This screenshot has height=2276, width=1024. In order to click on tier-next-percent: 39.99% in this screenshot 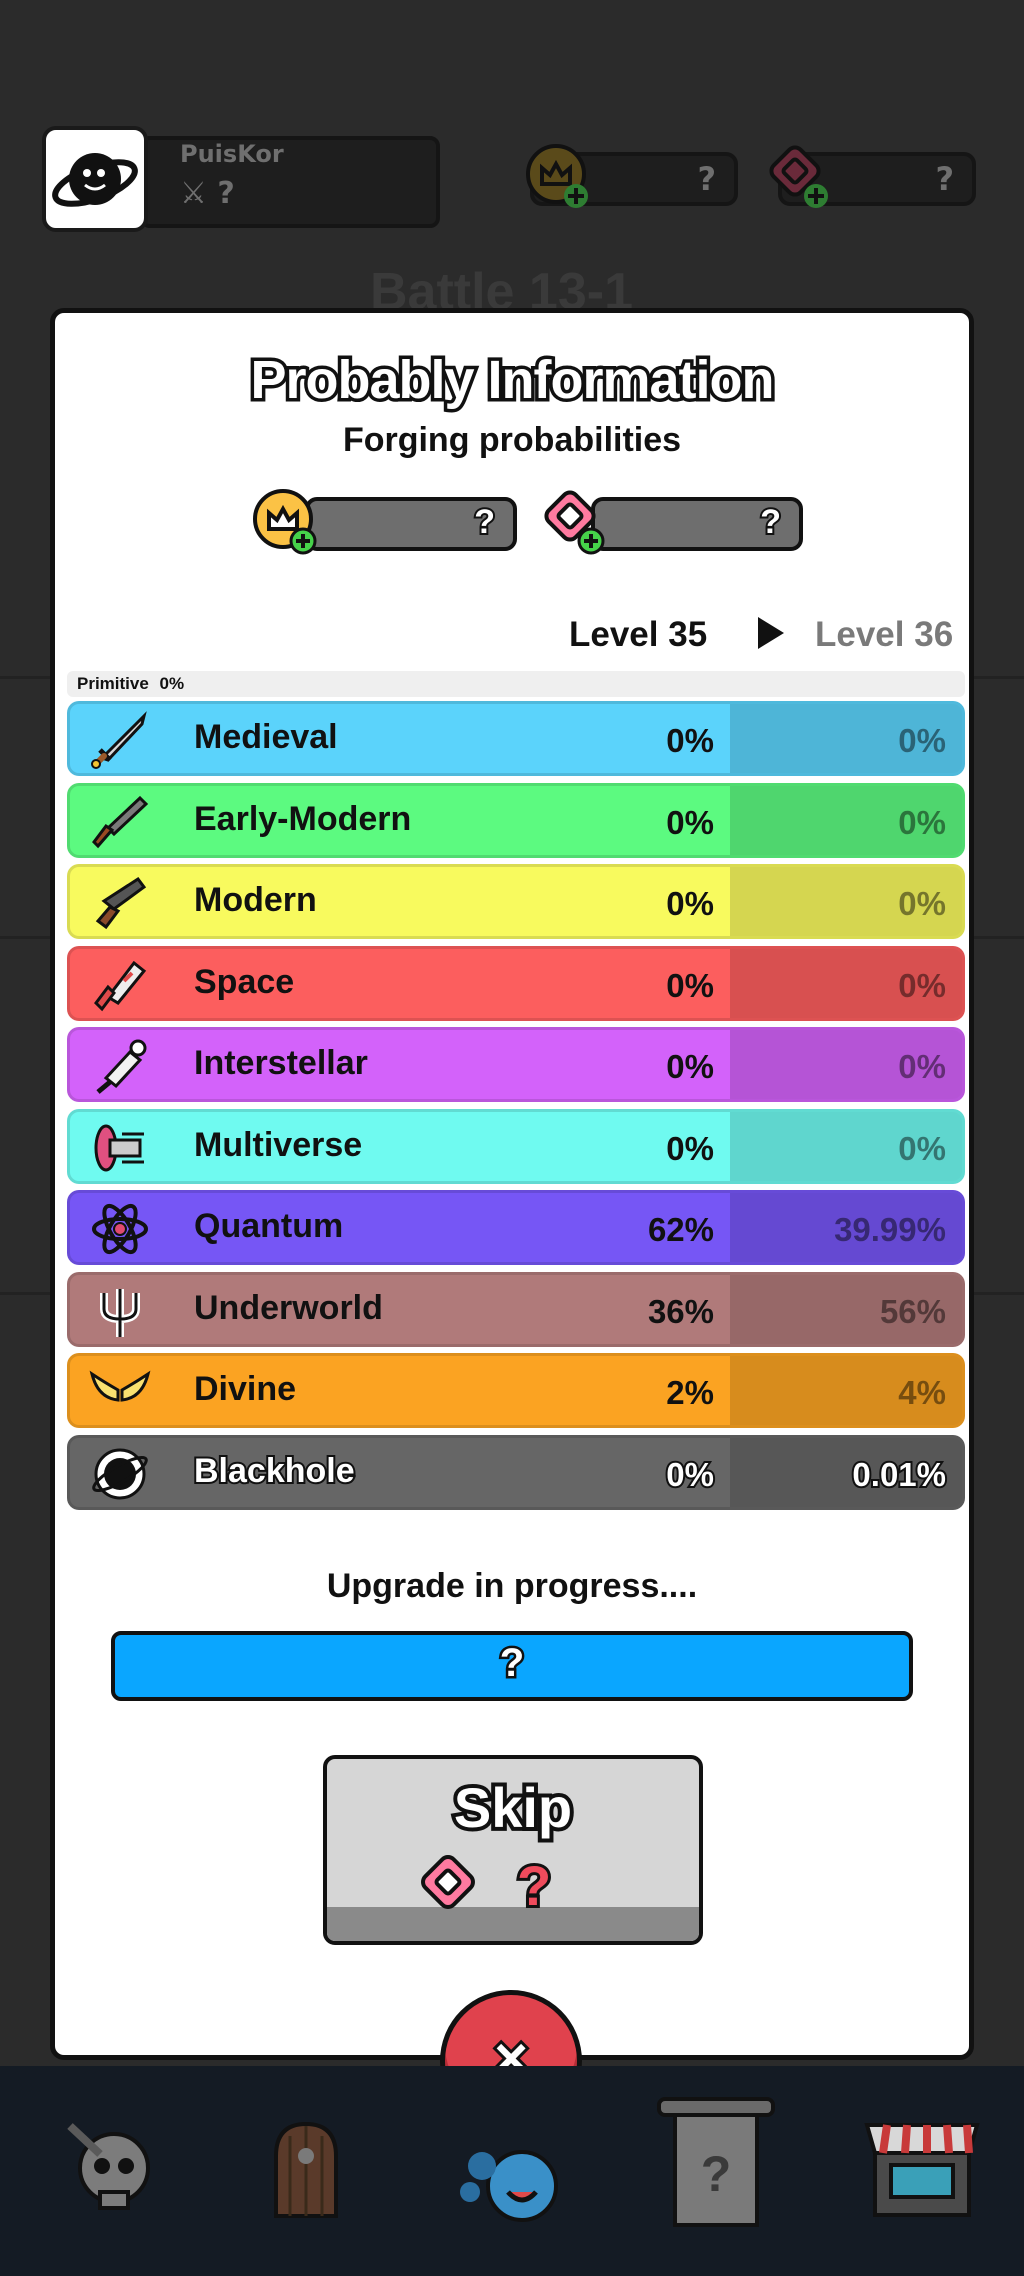, I will do `click(890, 1229)`.